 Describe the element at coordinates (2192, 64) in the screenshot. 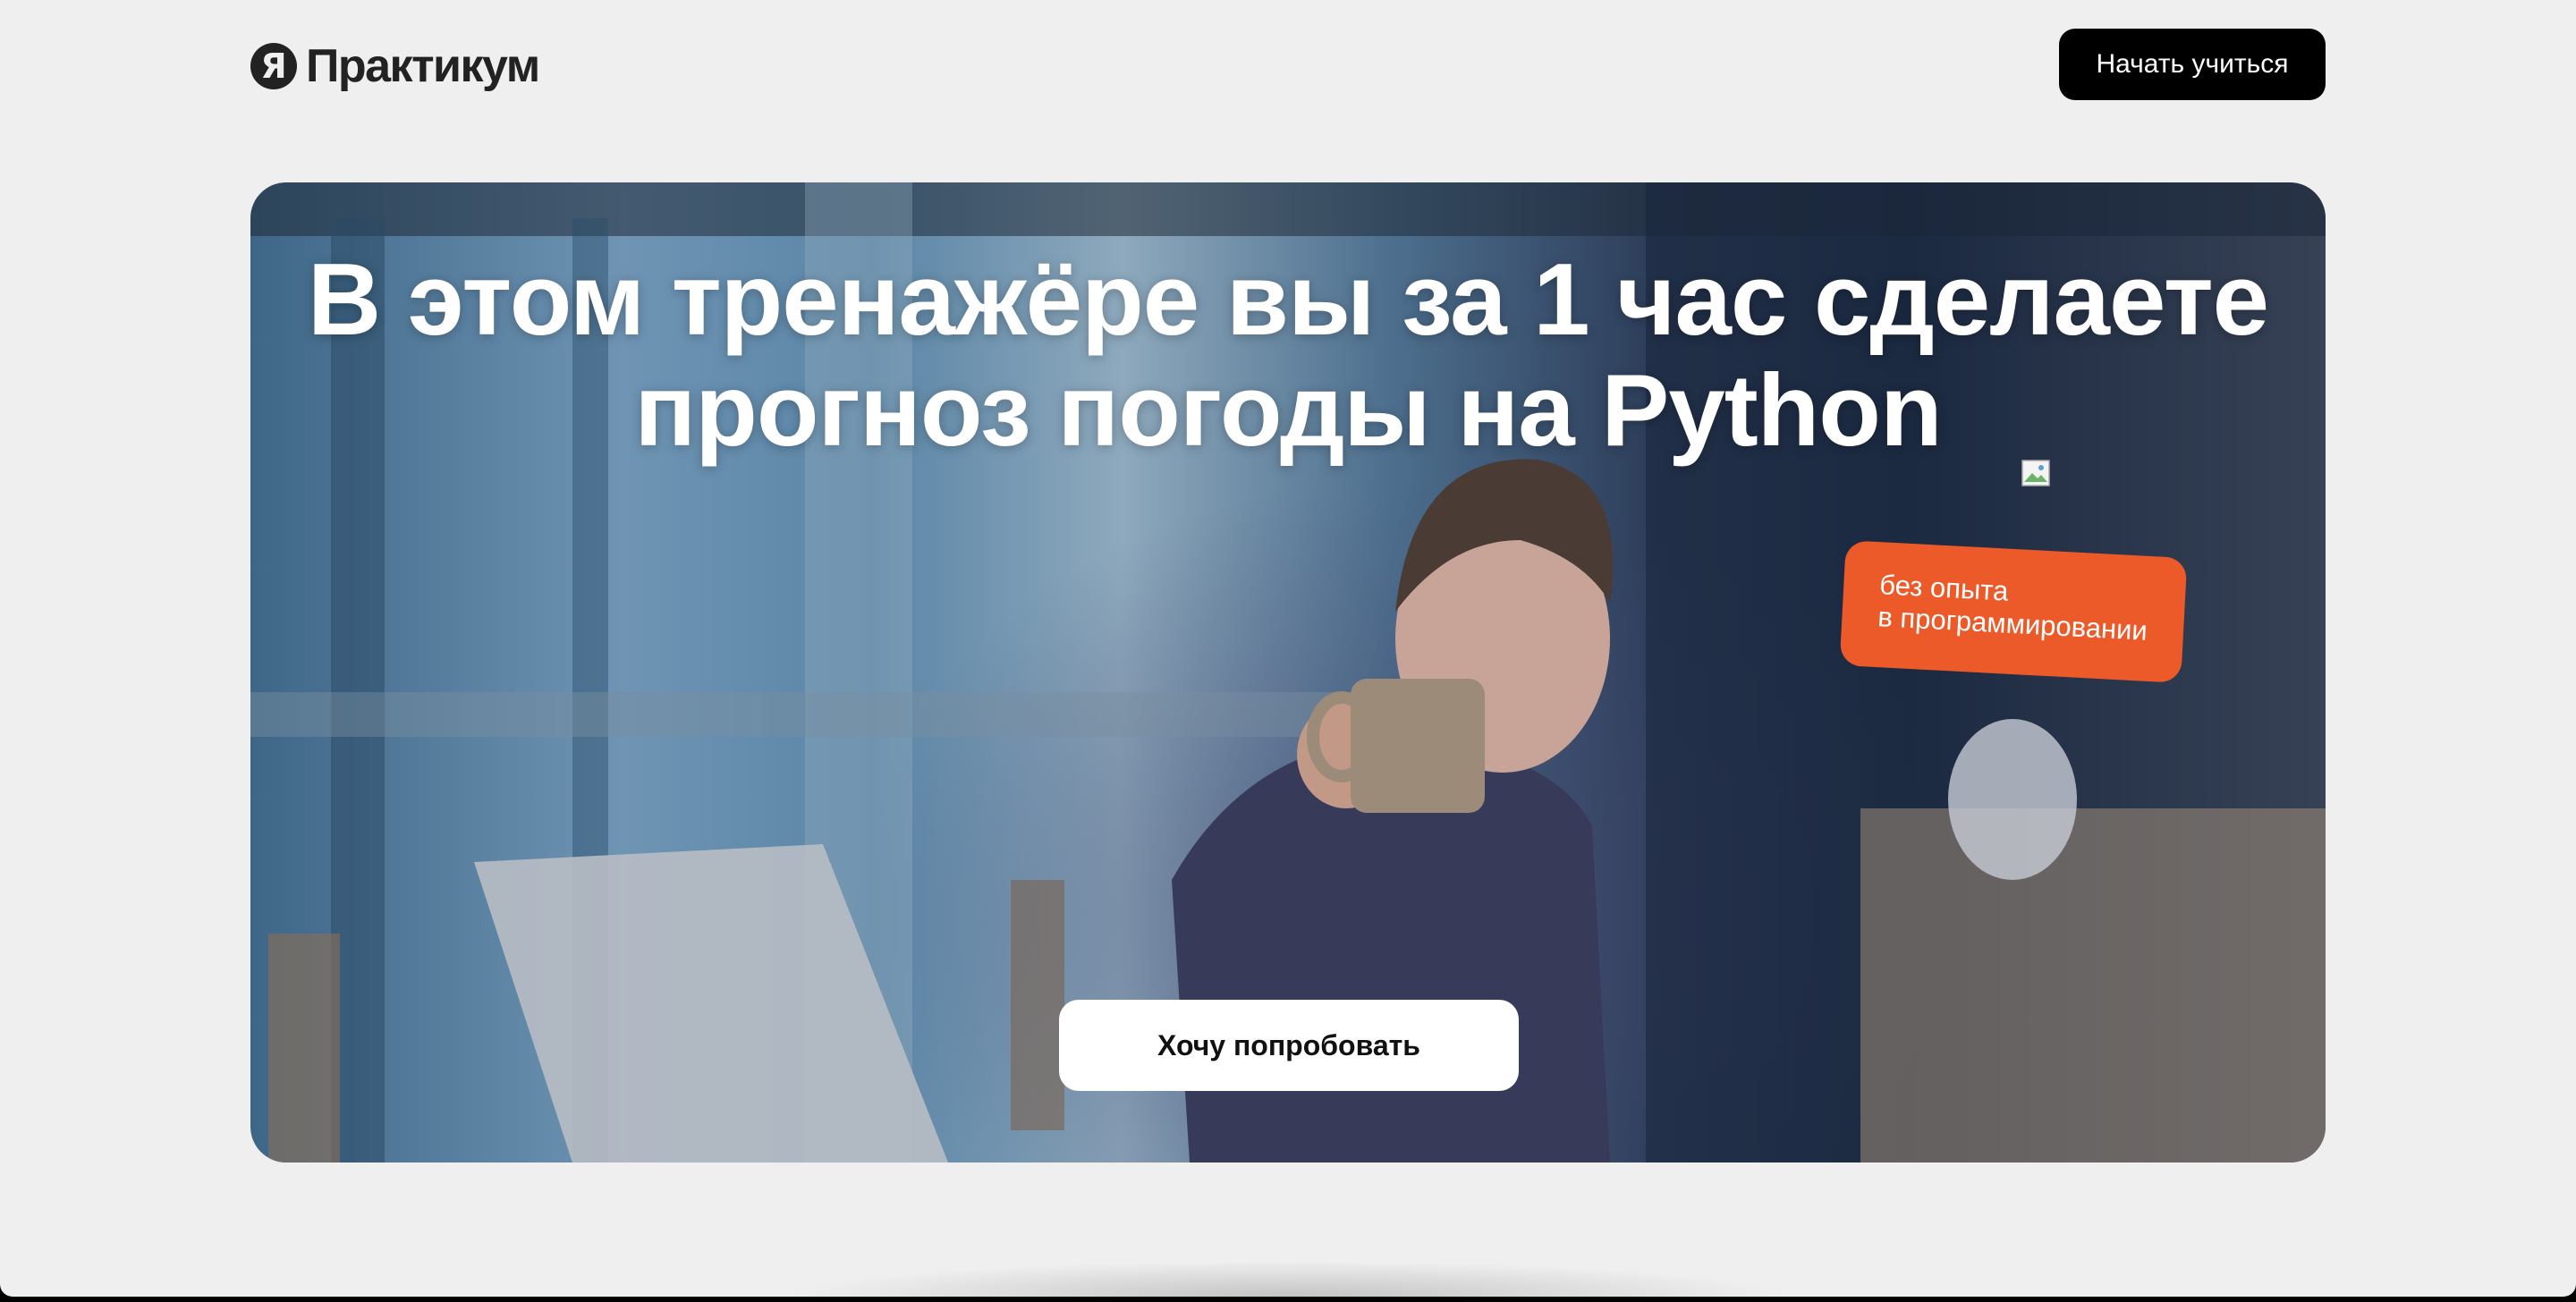

I see `start-learning-button: Начать учиться` at that location.